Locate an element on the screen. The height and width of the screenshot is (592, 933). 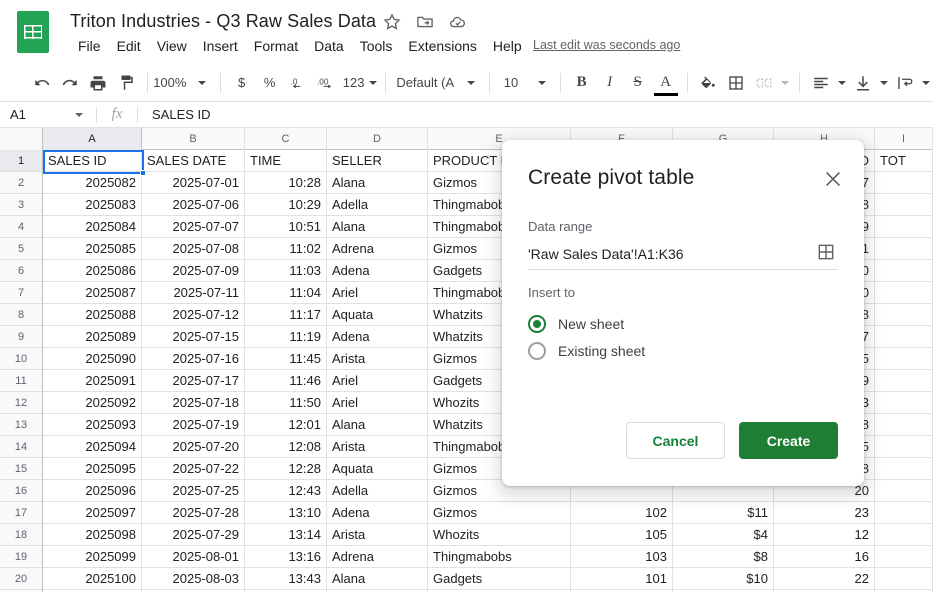
cell-I2 is located at coordinates (904, 183).